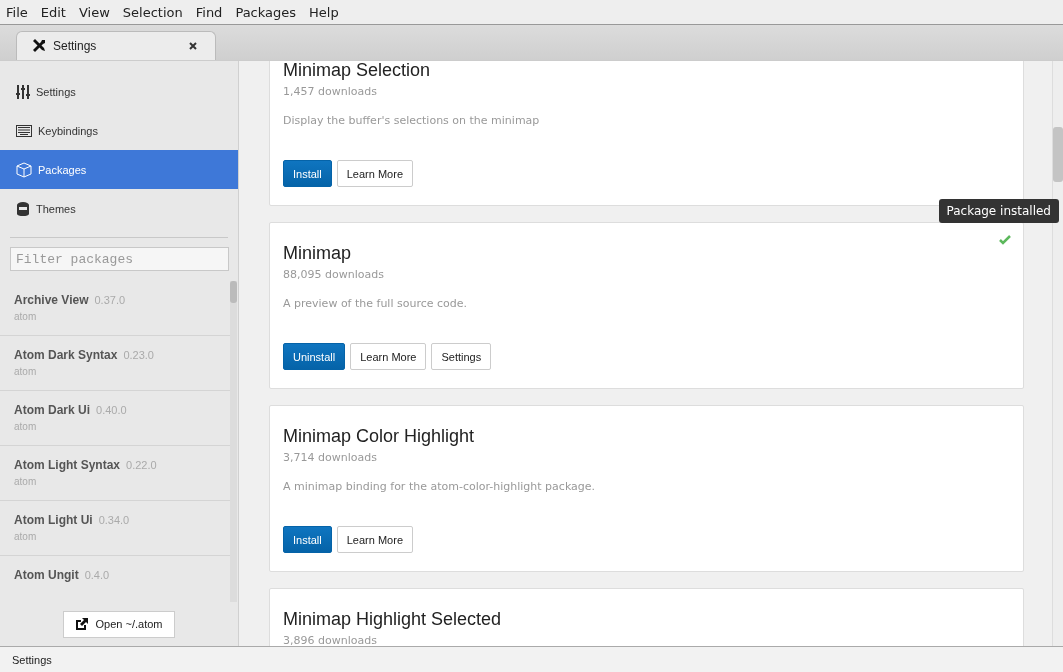 Image resolution: width=1063 pixels, height=672 pixels. I want to click on settings-tab: Settings, so click(116, 45).